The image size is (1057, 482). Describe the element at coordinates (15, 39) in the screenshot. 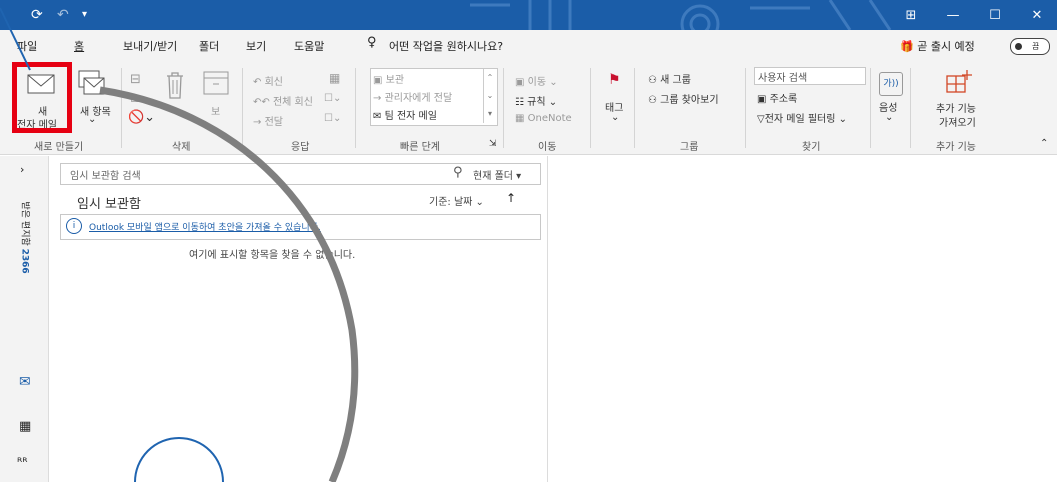

I see `annotation-pointer-line` at that location.